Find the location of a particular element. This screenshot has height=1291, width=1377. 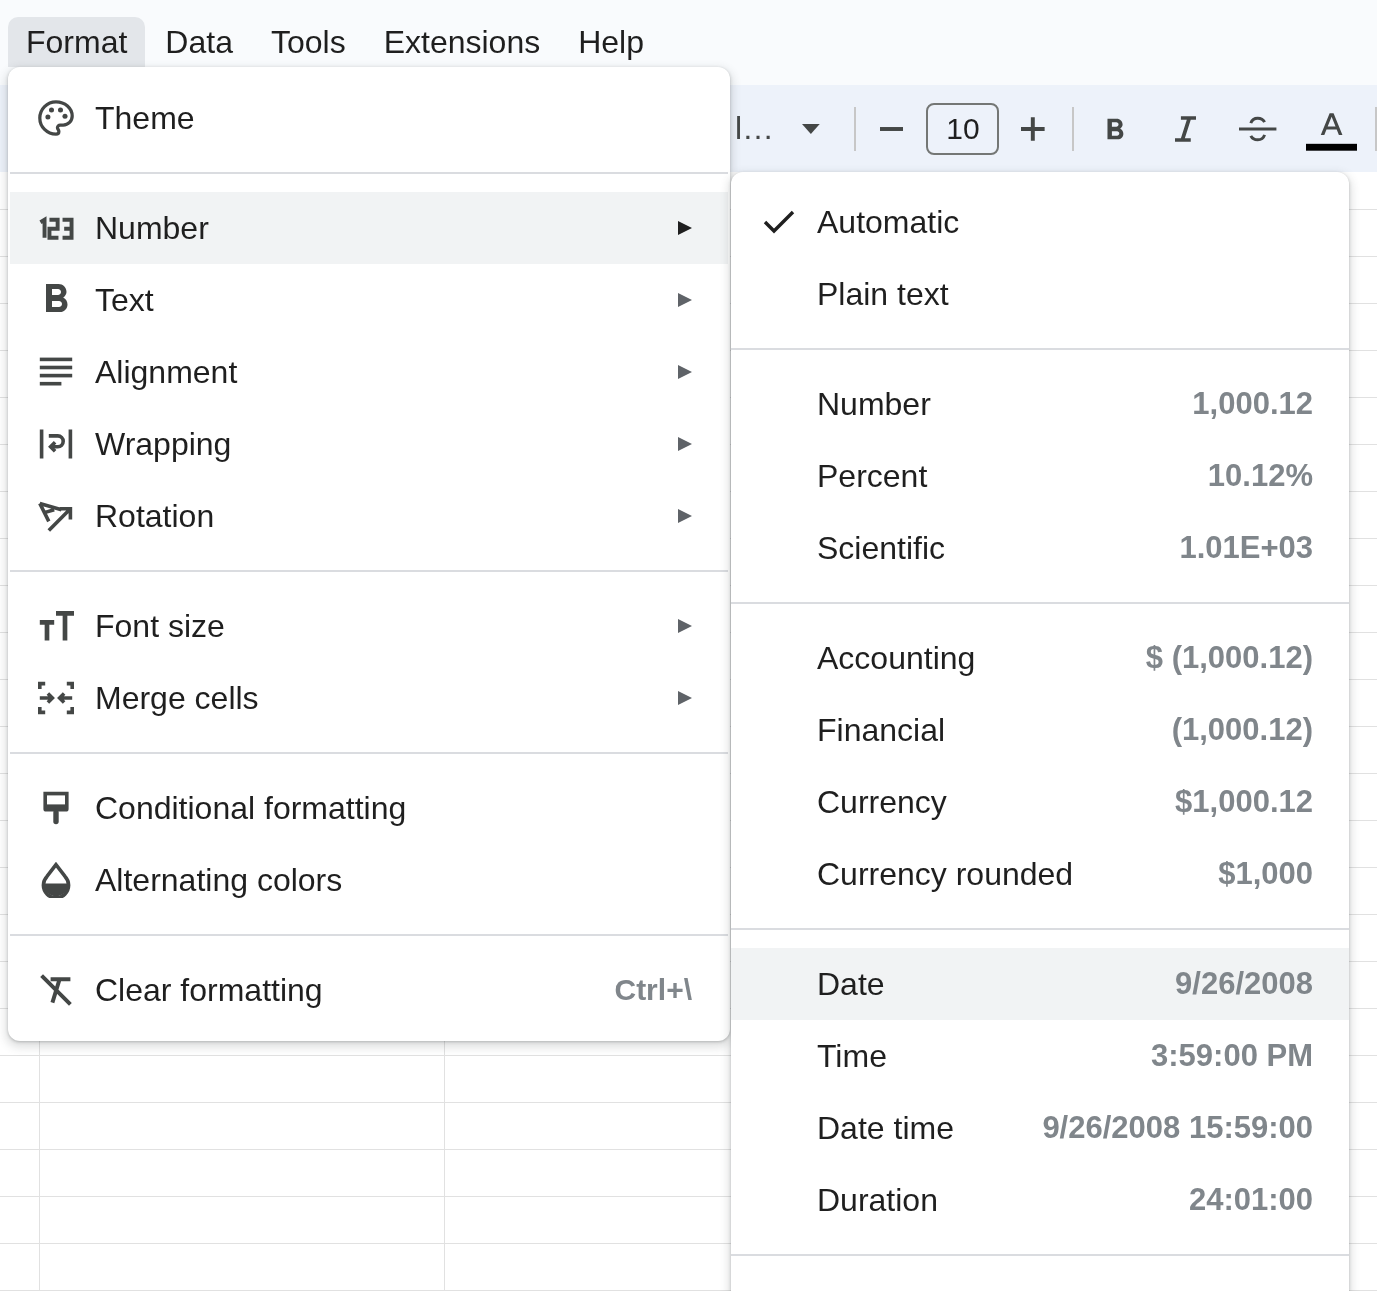

menu-item: Number is located at coordinates (369, 228).